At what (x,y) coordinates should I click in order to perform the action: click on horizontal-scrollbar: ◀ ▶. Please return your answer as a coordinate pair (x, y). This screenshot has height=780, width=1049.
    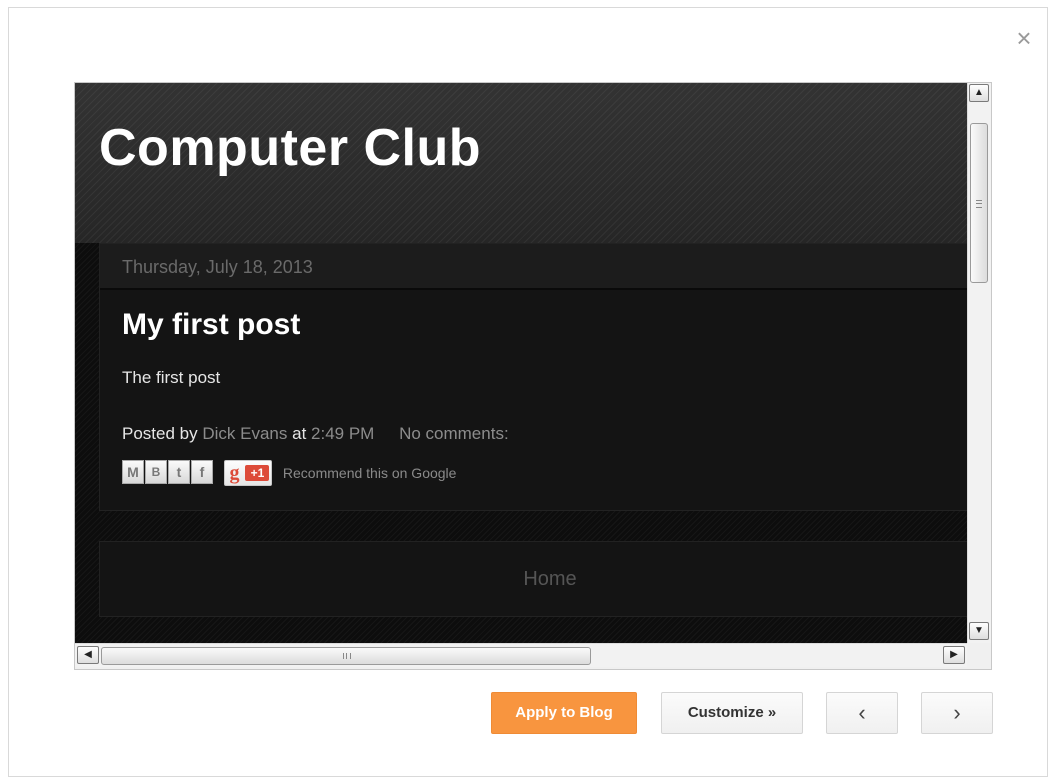
    Looking at the image, I should click on (521, 655).